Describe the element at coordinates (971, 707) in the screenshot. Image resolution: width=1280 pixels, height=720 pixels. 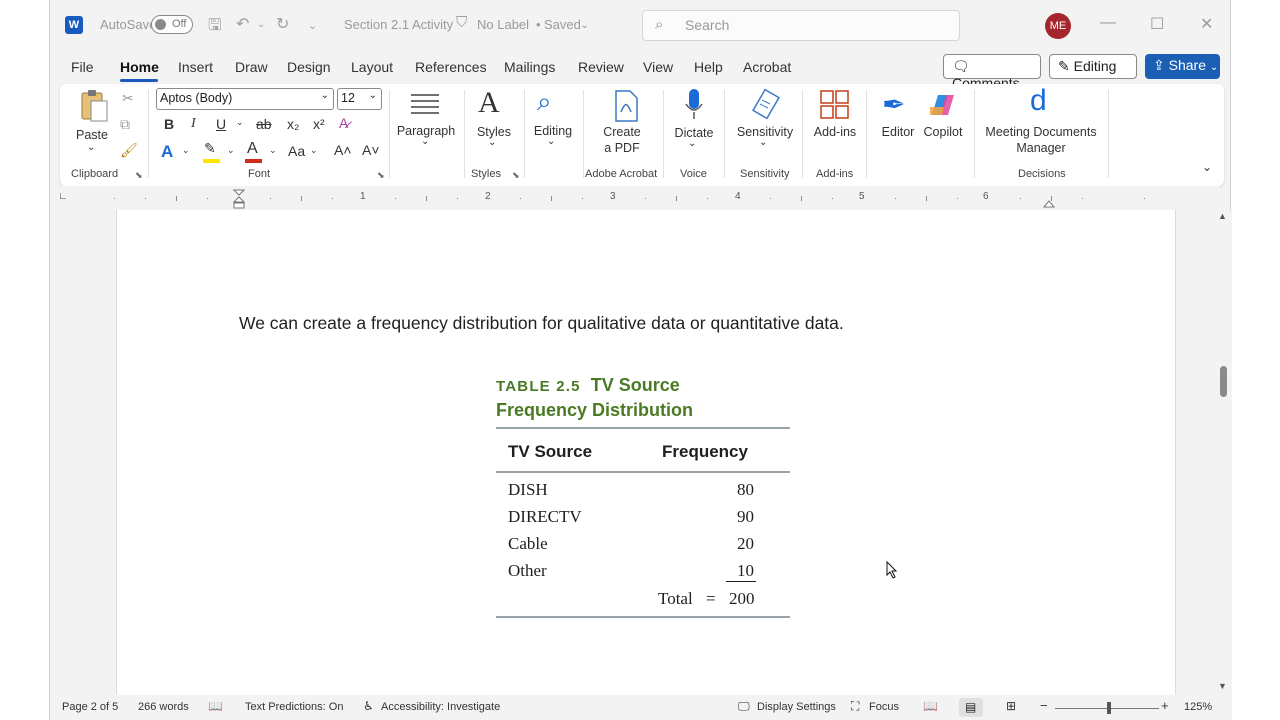
I see `print-layout-button: ▤` at that location.